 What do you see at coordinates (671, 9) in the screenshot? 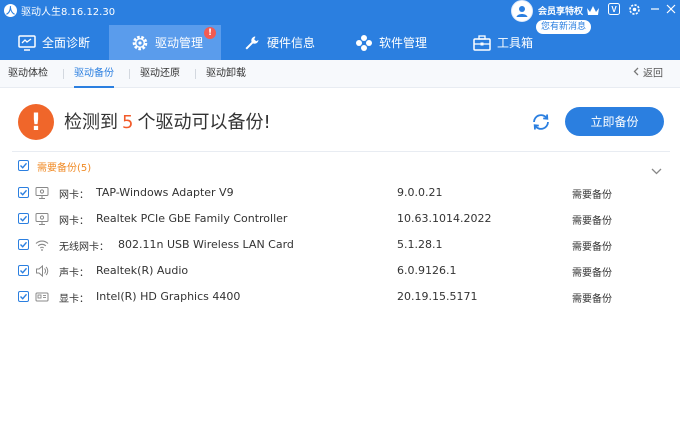
I see `close-icon` at bounding box center [671, 9].